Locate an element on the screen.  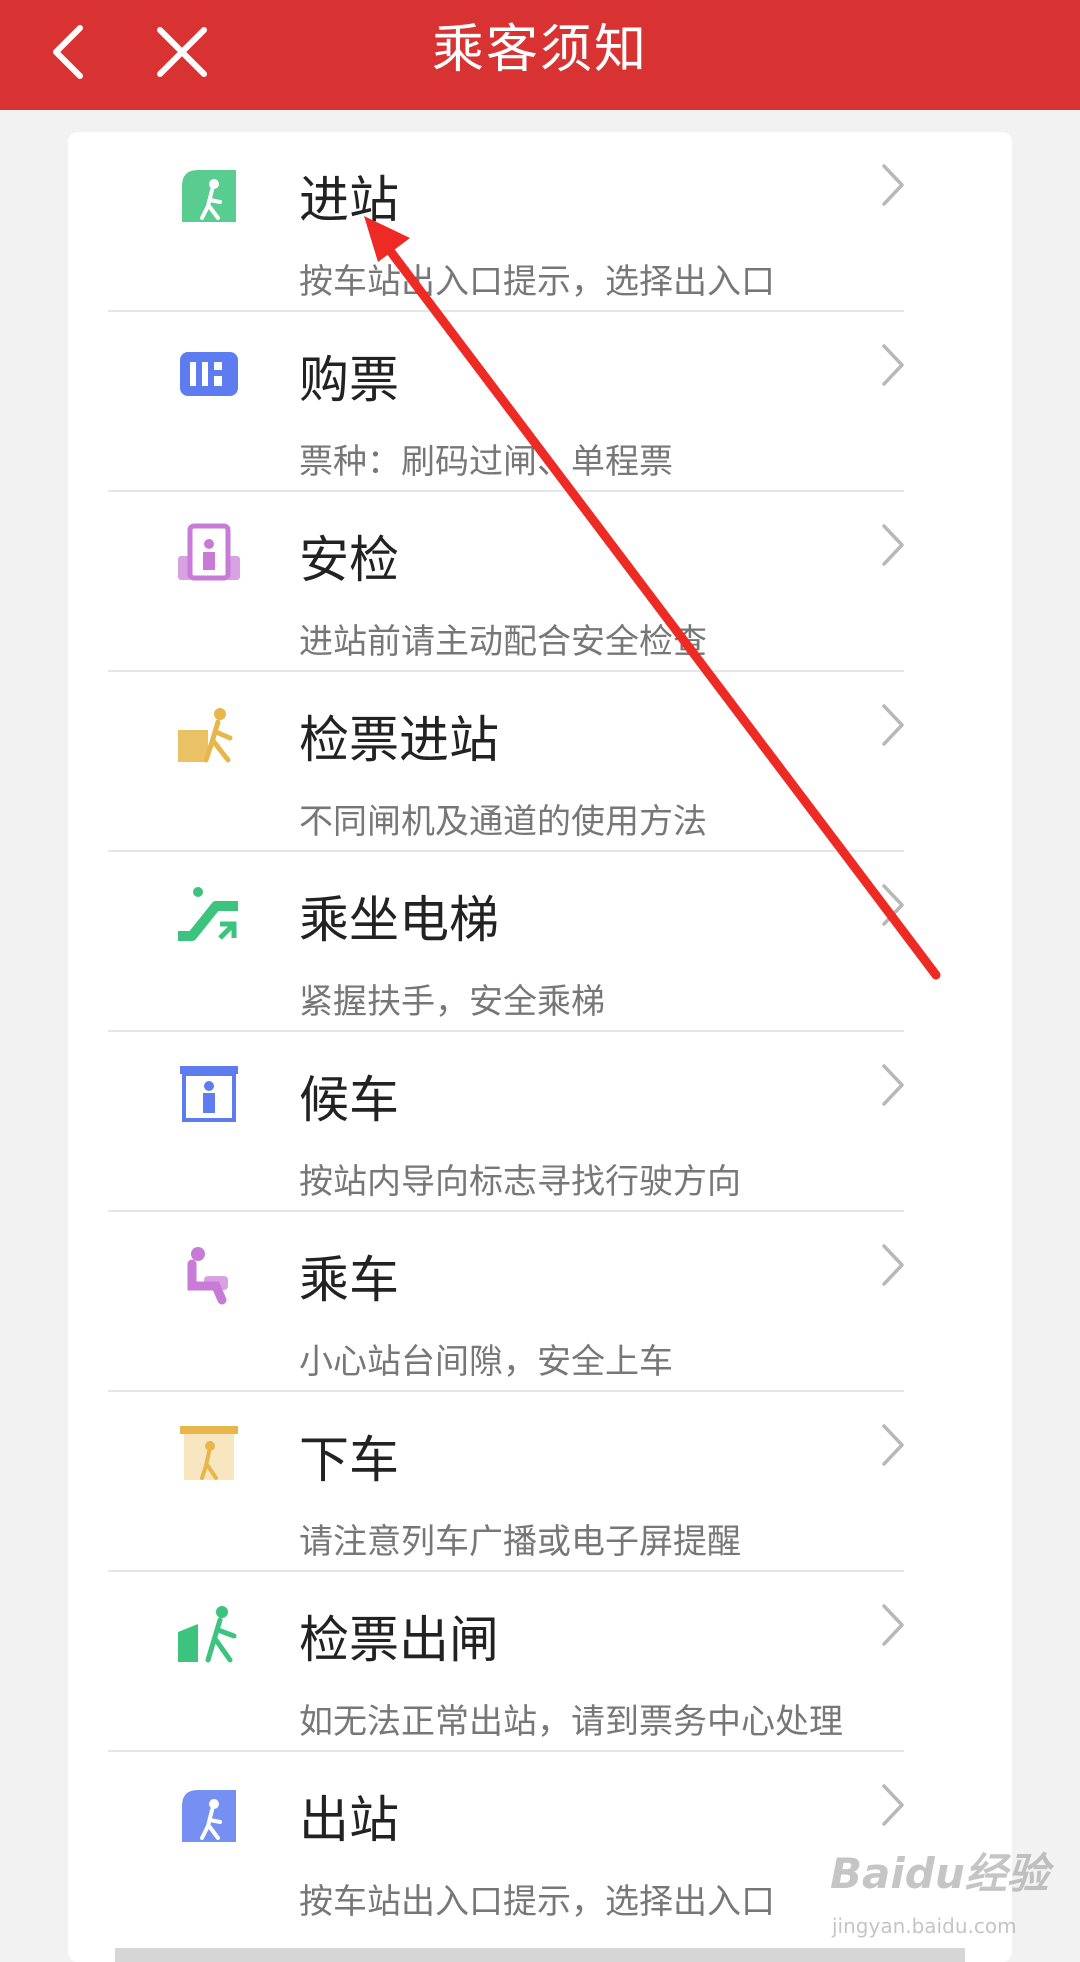
item-title: 进站 is located at coordinates (349, 200).